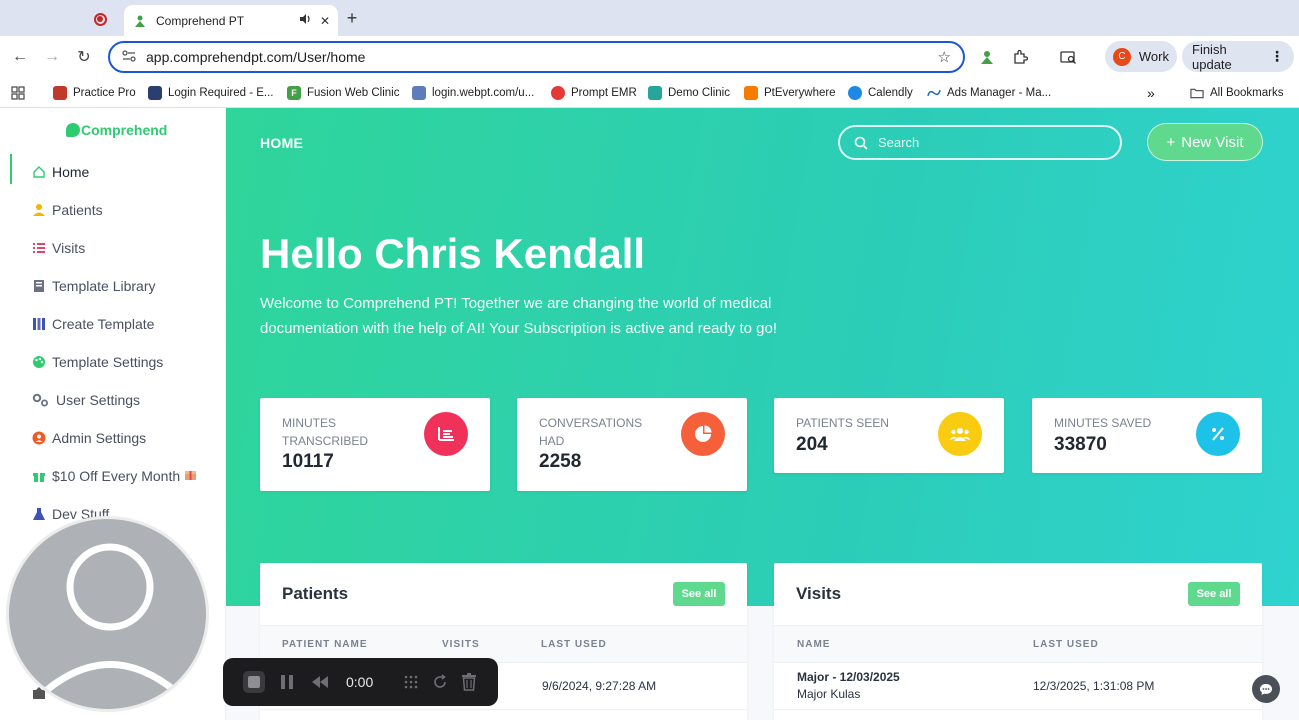 The width and height of the screenshot is (1299, 720). I want to click on finish-update-button: Finish update ⋮, so click(1238, 56).